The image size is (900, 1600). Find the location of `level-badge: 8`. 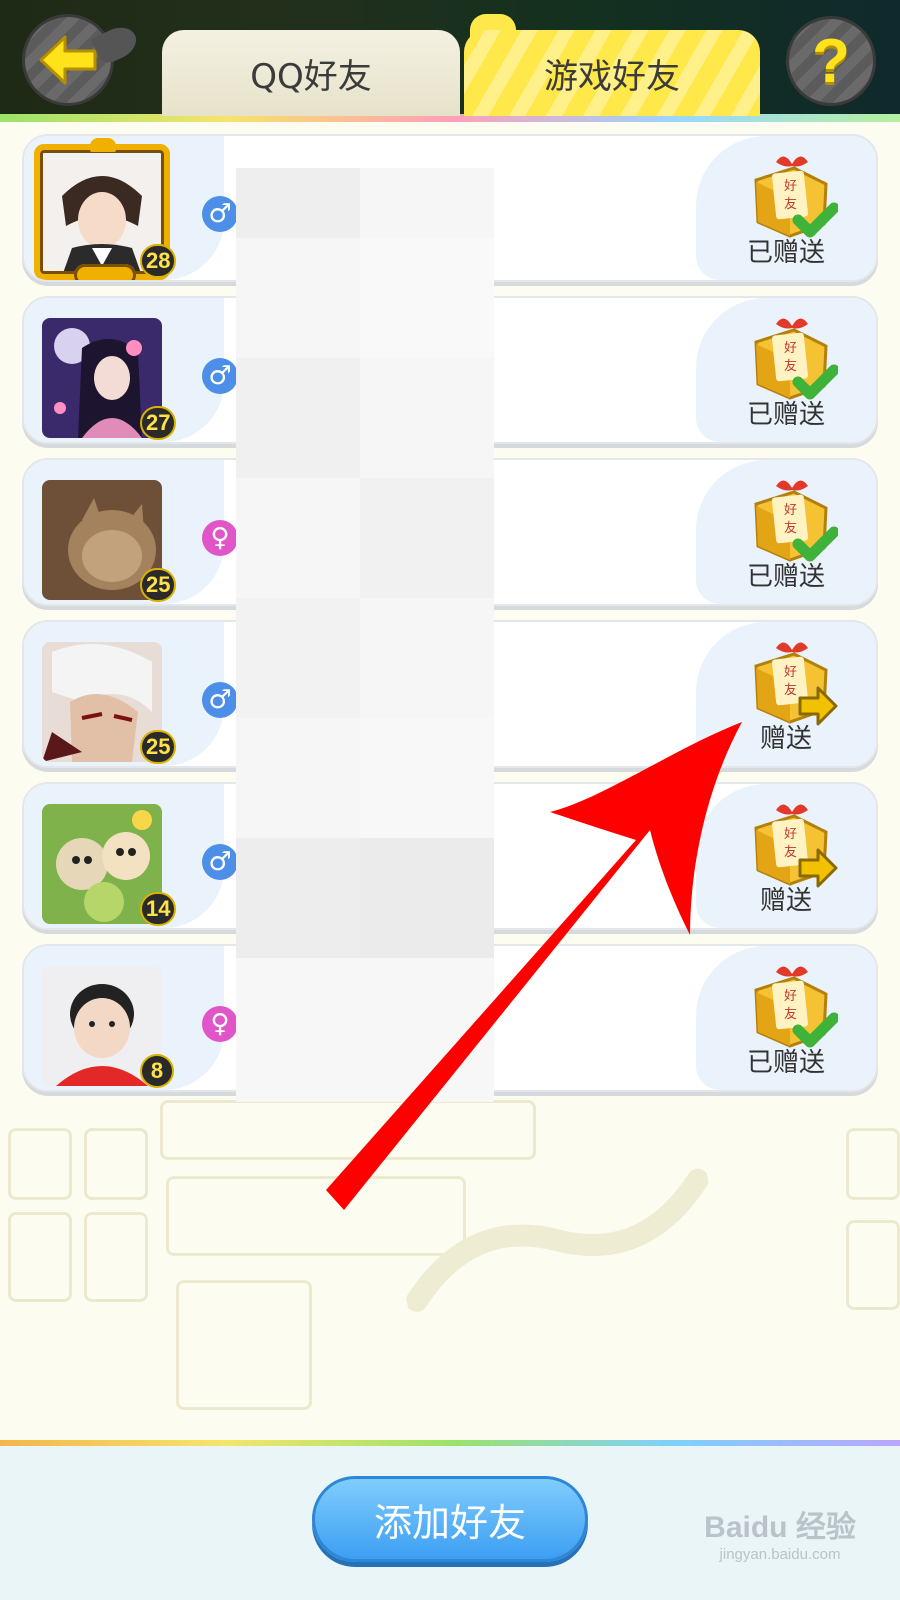

level-badge: 8 is located at coordinates (157, 1071).